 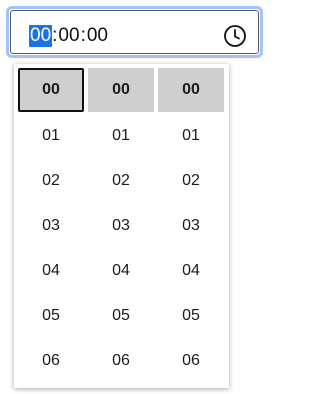 I want to click on seconds-segment: 00, so click(x=97, y=36).